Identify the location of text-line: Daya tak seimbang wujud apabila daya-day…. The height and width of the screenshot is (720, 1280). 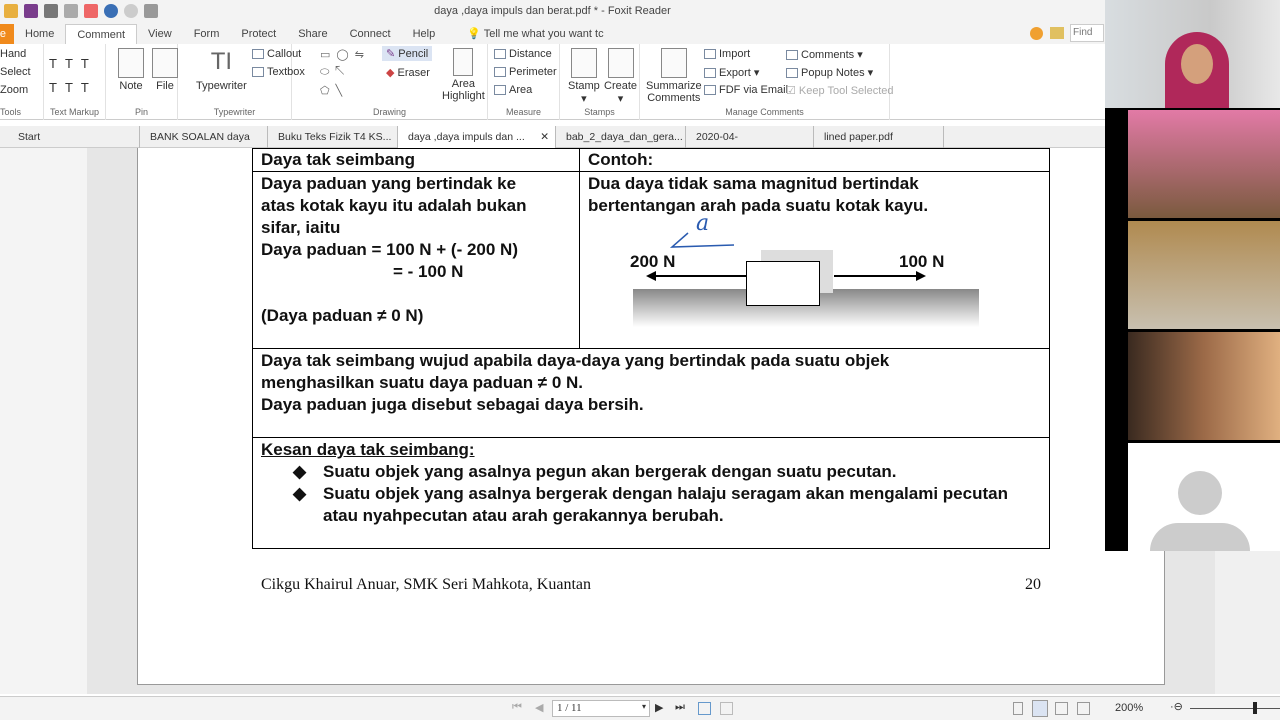
(575, 360).